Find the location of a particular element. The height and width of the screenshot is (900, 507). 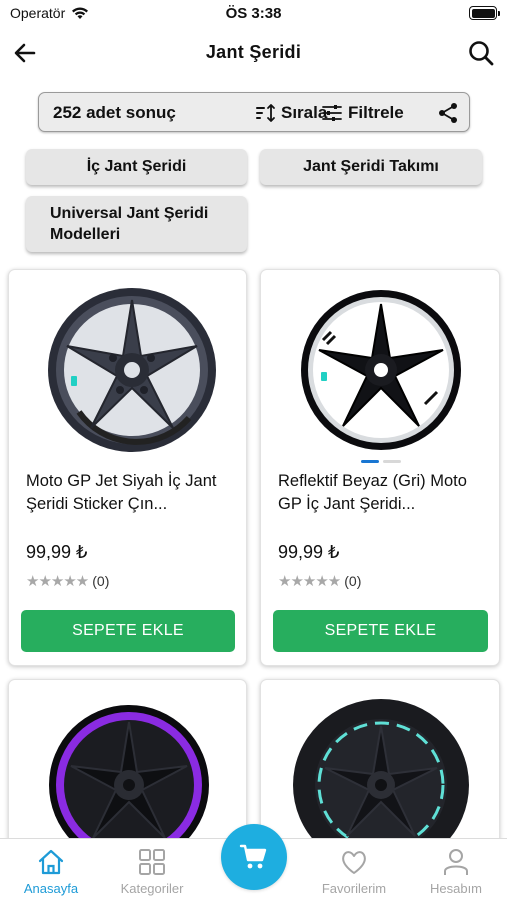

nav-favorites-label: Favorilerim is located at coordinates (354, 888).